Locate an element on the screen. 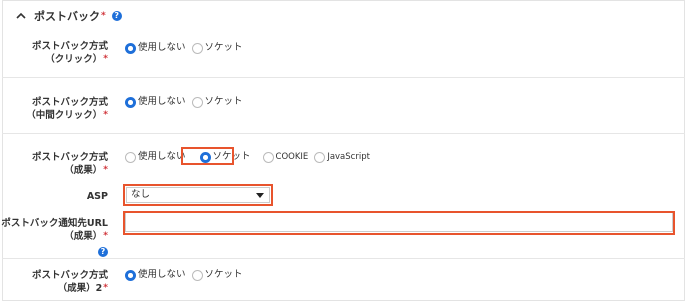 This screenshot has width=688, height=303. asp-highlight-box is located at coordinates (198, 195).